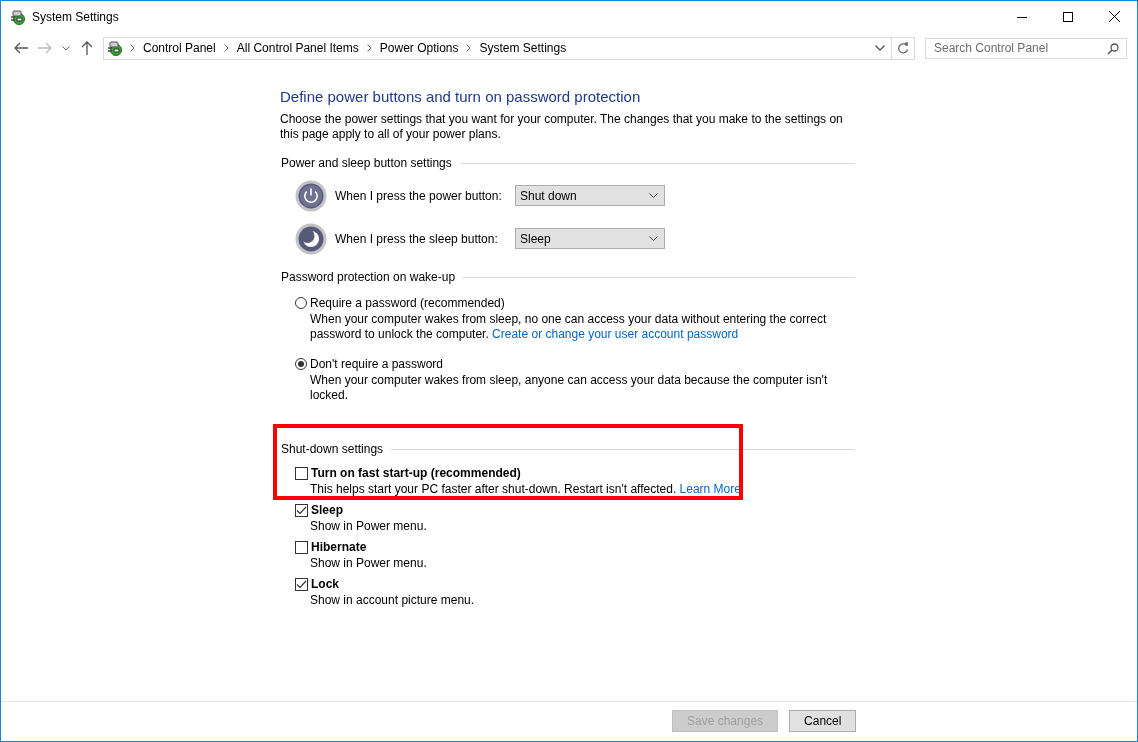  Describe the element at coordinates (45, 48) in the screenshot. I see `forward-icon` at that location.